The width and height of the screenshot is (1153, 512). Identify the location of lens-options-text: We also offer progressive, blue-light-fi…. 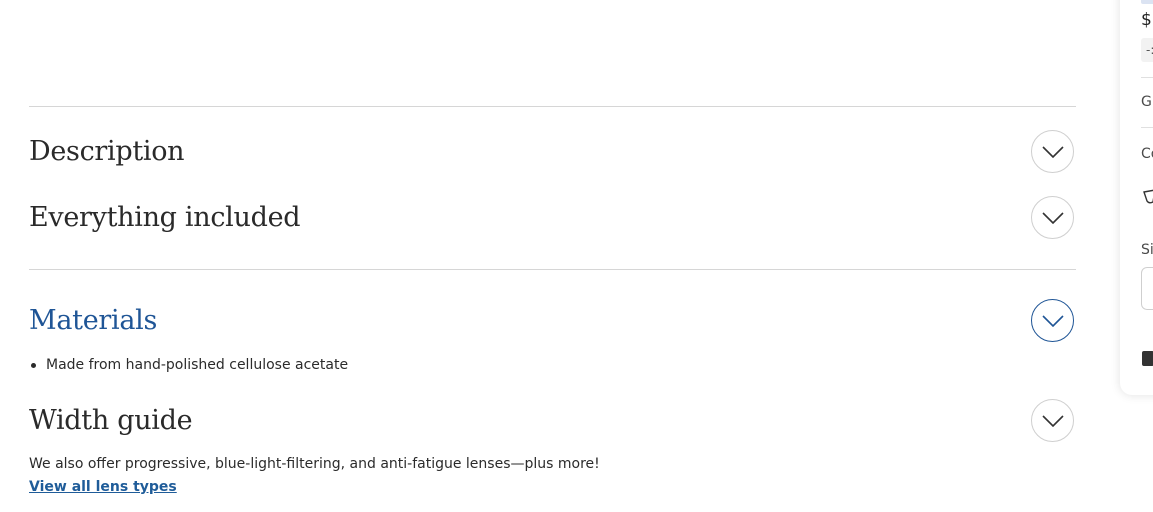
(314, 464).